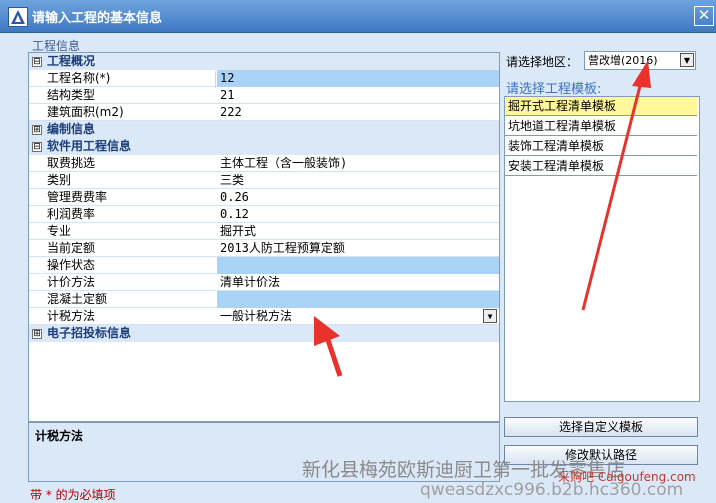 This screenshot has height=503, width=716. I want to click on title-bar: 请输入工程的基本信息 ✕, so click(358, 16).